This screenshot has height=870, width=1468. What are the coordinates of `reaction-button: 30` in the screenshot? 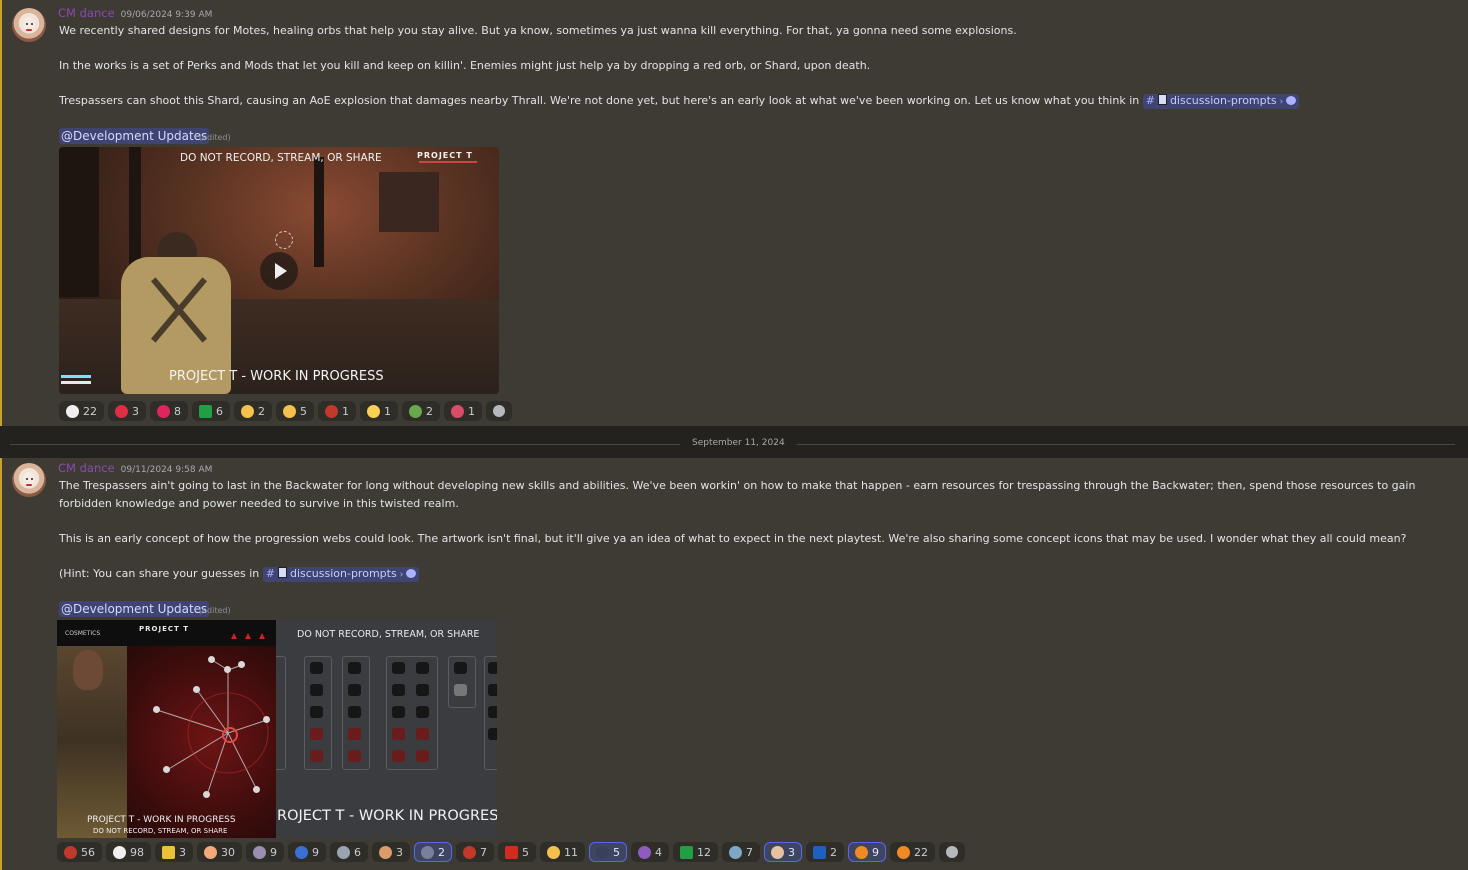 It's located at (219, 852).